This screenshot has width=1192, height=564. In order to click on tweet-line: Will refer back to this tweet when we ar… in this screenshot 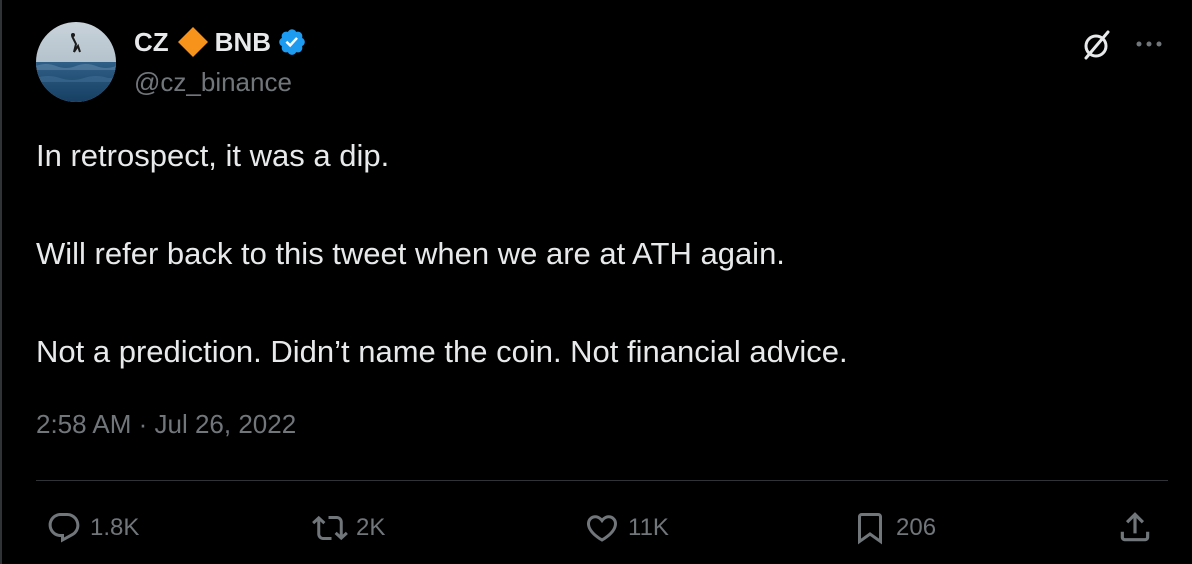, I will do `click(410, 253)`.